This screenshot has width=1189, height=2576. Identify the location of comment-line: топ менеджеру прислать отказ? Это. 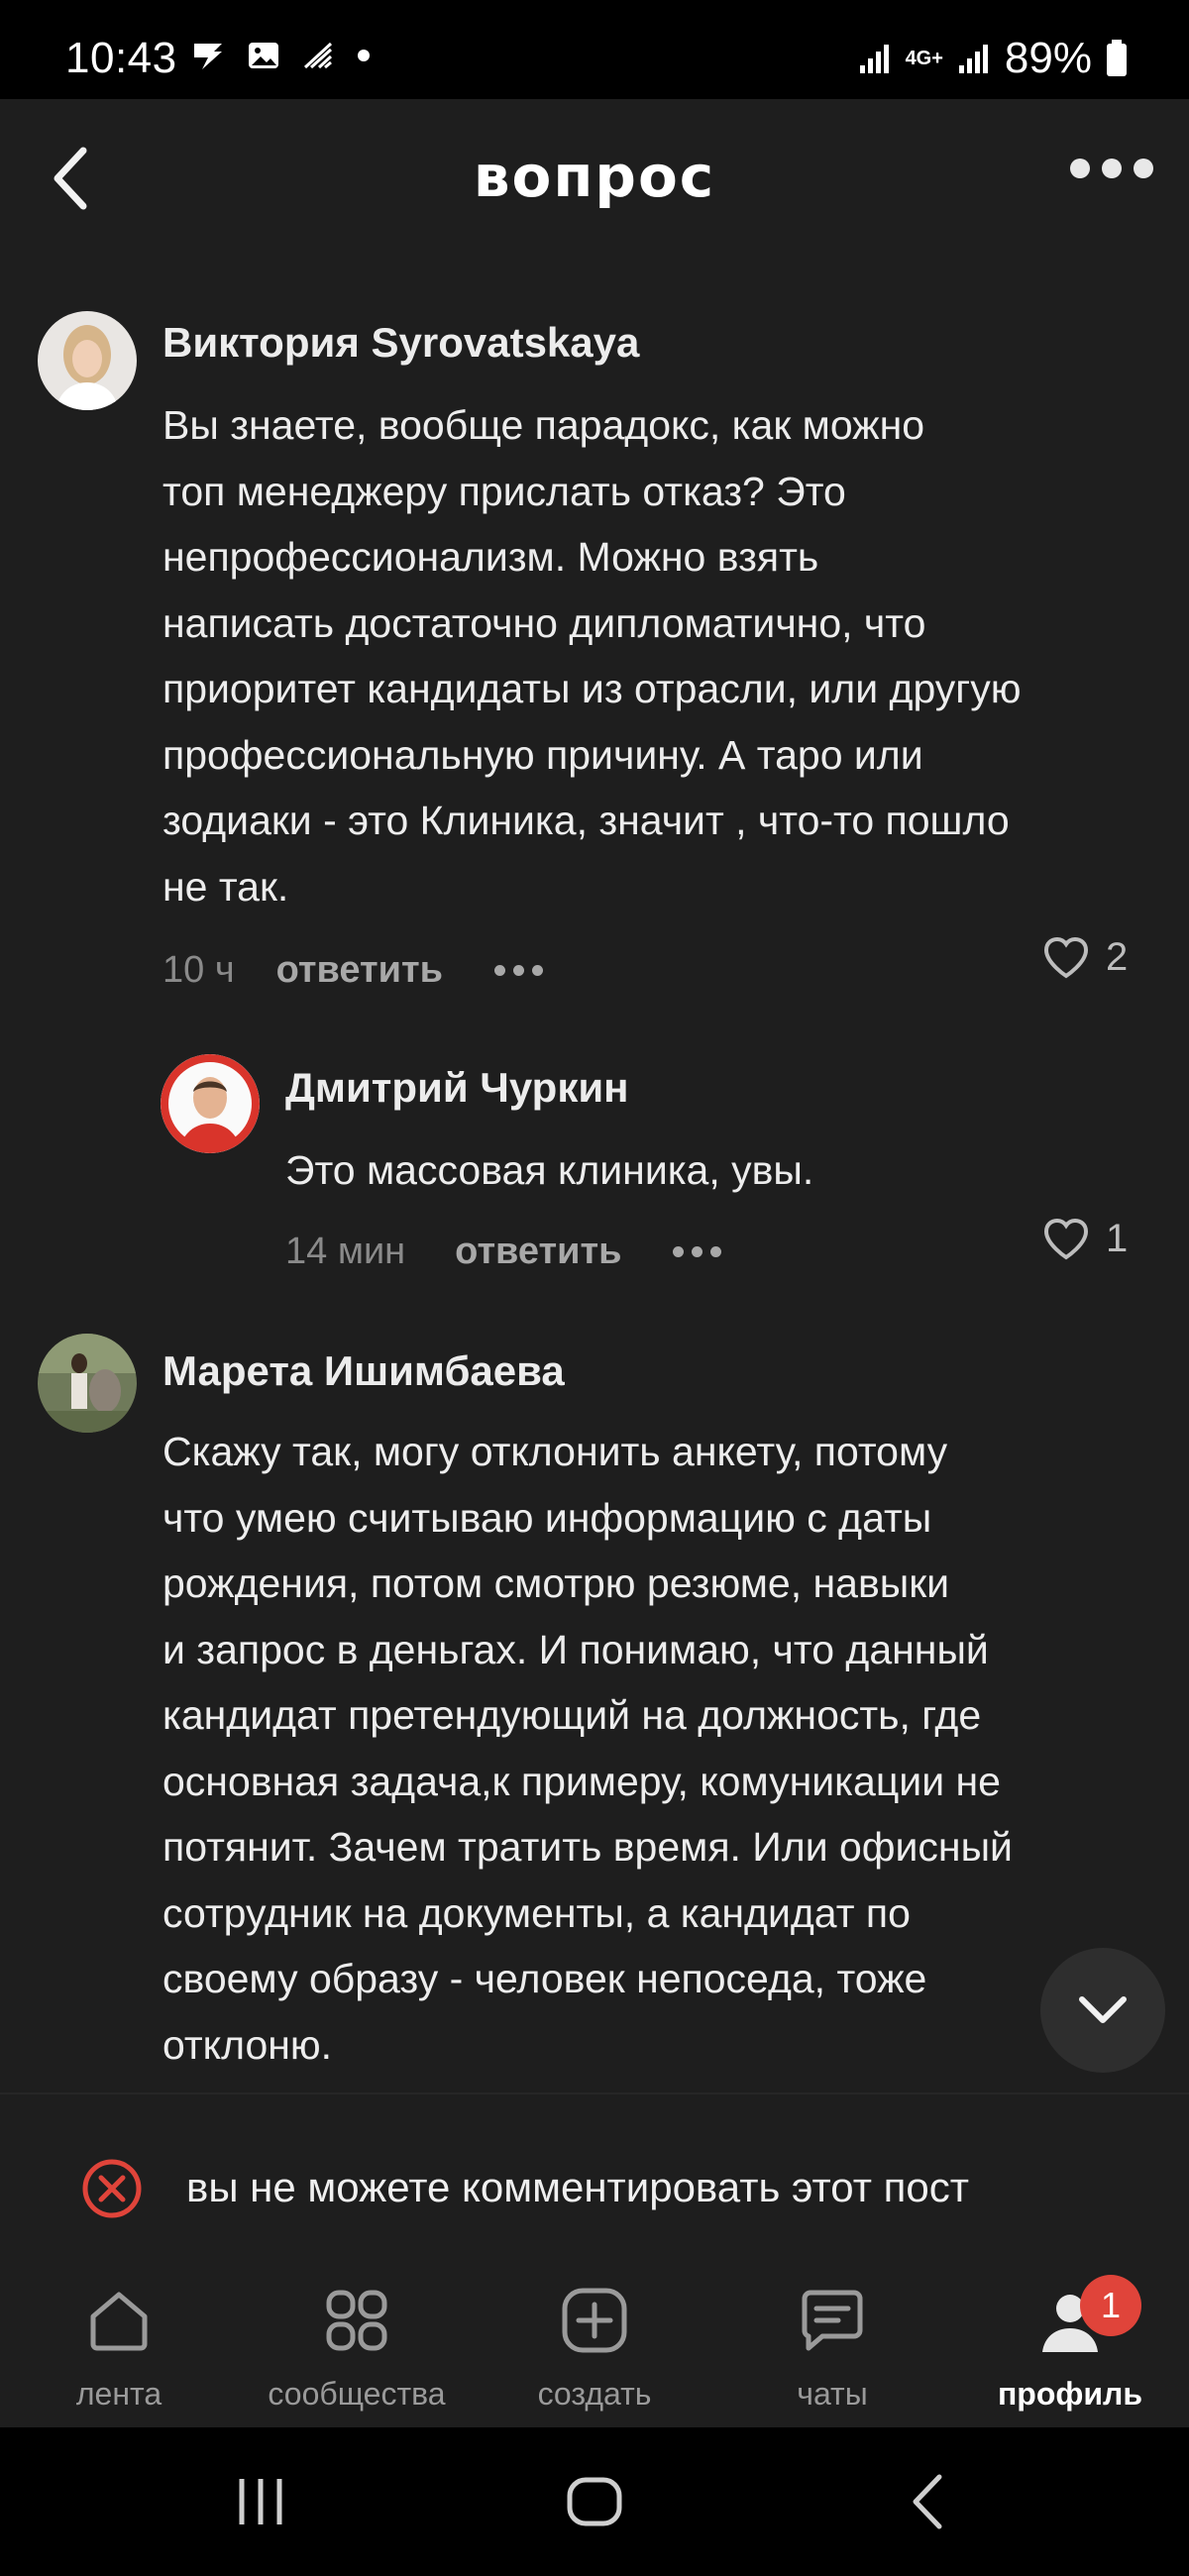
(504, 491).